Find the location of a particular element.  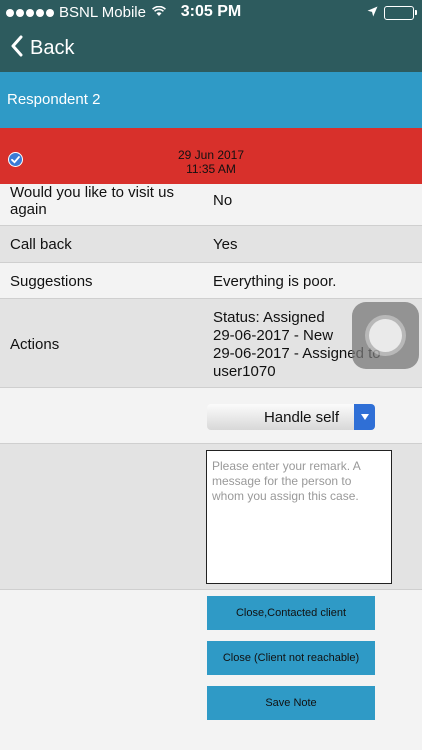

row-label: Suggestions is located at coordinates (51, 281).